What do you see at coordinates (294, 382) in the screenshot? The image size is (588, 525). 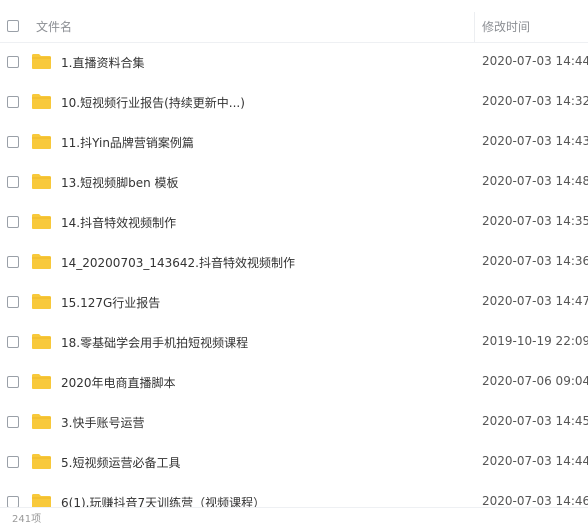 I see `file-row: 2020年电商直播脚本 2020-07-06 09:04` at bounding box center [294, 382].